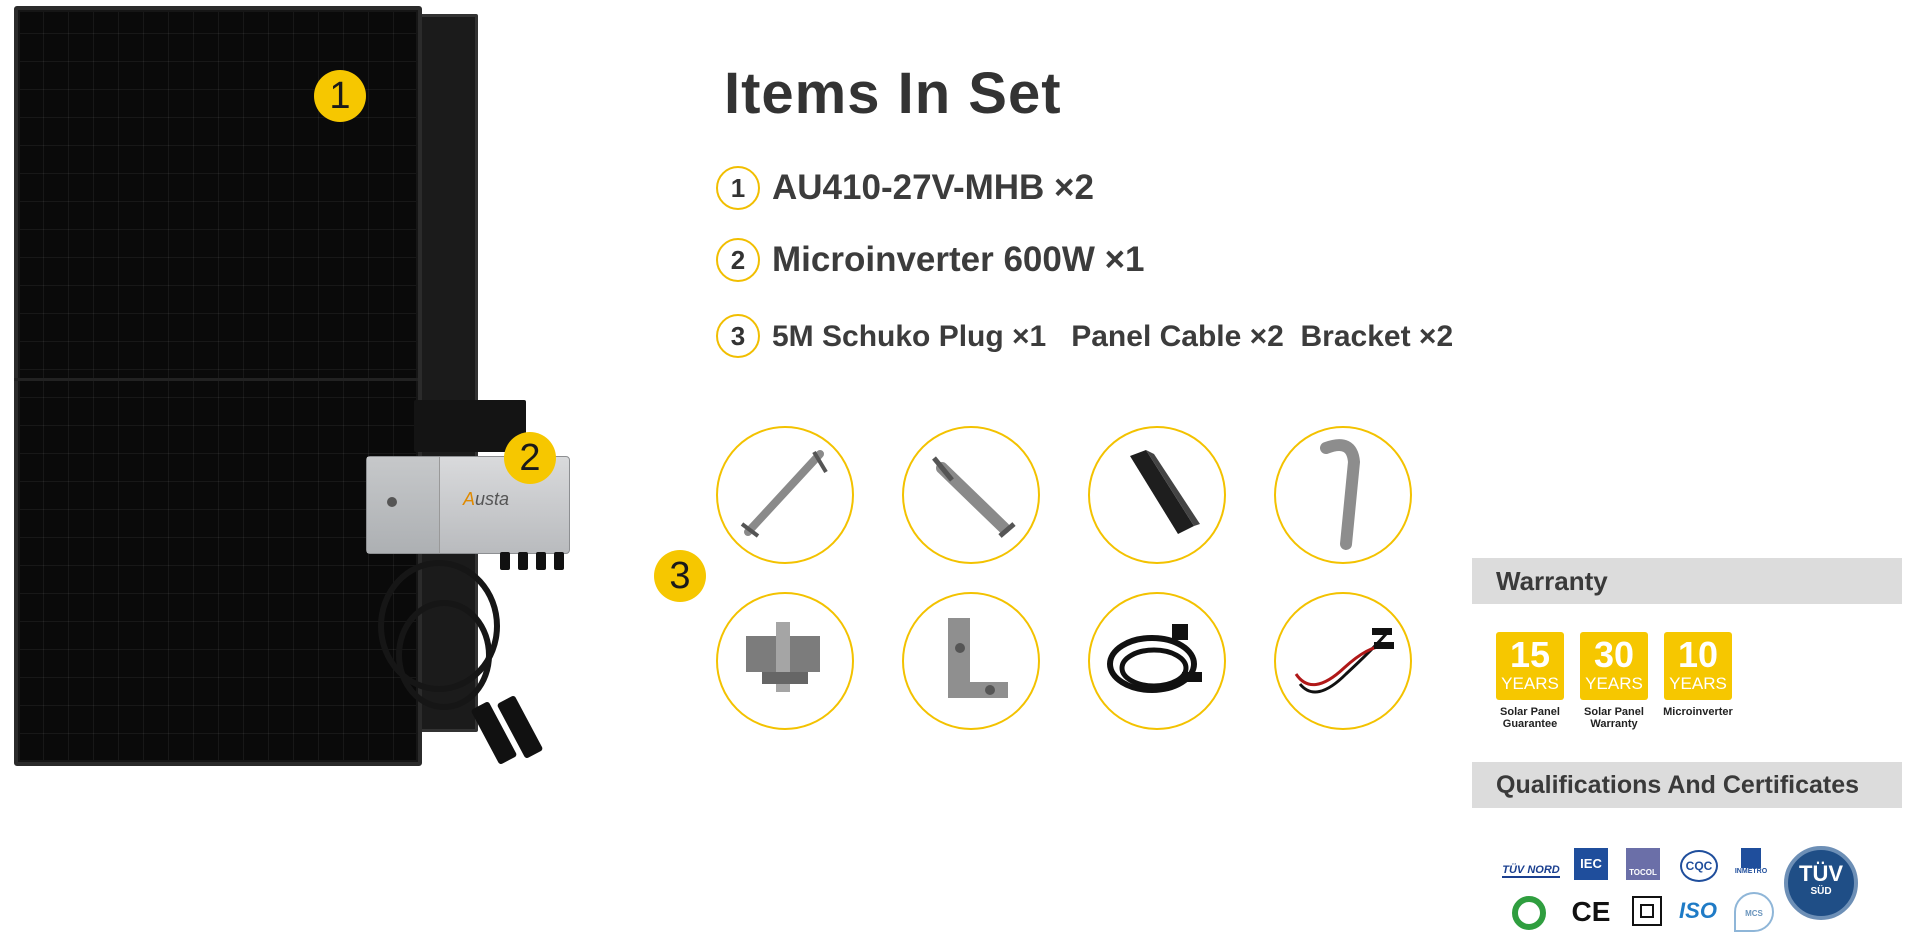  I want to click on warranty-caption-line1: Microinverter, so click(1698, 712).